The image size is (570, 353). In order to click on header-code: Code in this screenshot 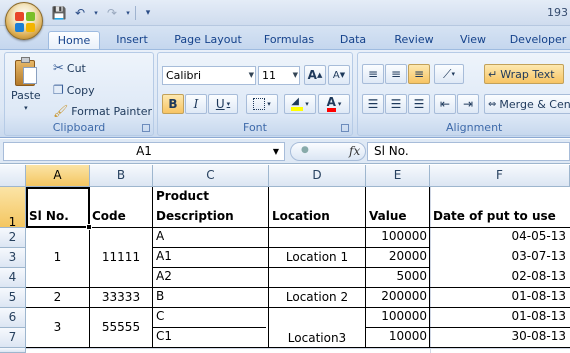, I will do `click(109, 216)`.